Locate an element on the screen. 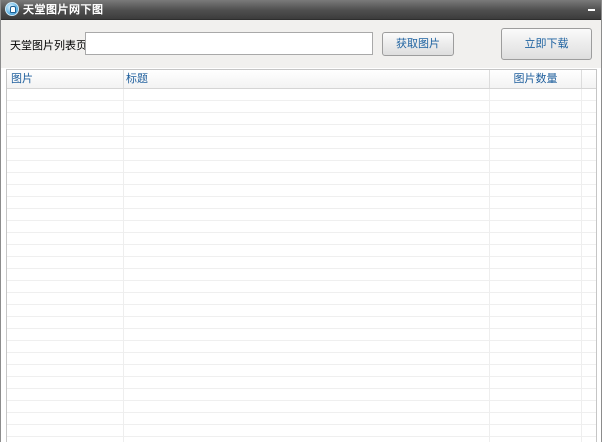  table-header: 图片 标题 图片数量 is located at coordinates (301, 79).